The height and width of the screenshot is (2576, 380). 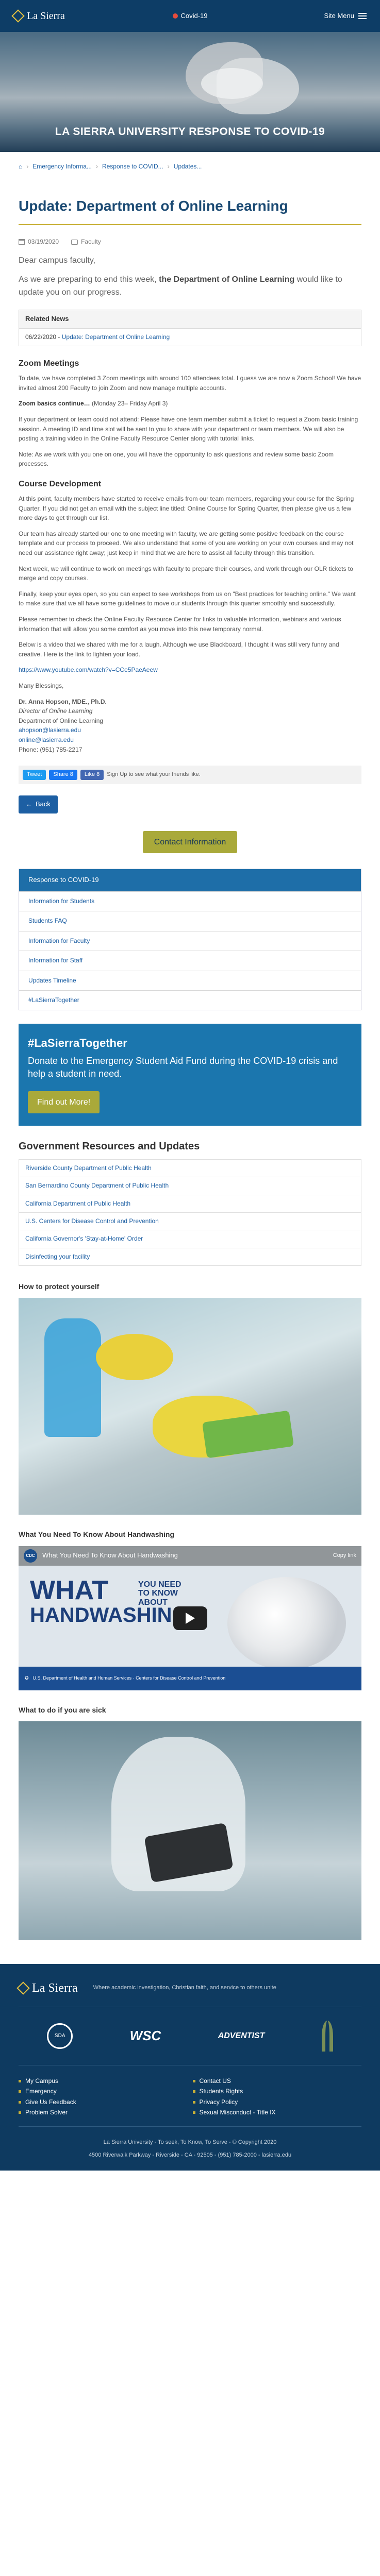 I want to click on top-bar: La Sierra Covid-19 Site Menu, so click(x=190, y=16).